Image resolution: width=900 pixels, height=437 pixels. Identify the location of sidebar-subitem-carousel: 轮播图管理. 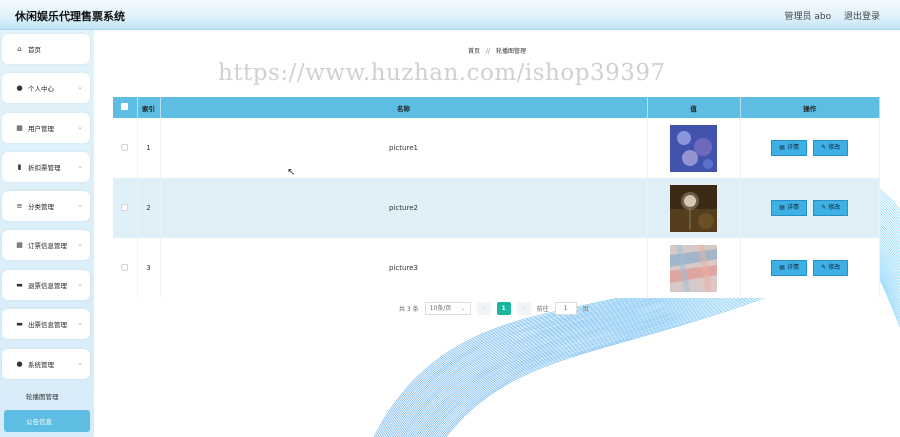
(47, 396).